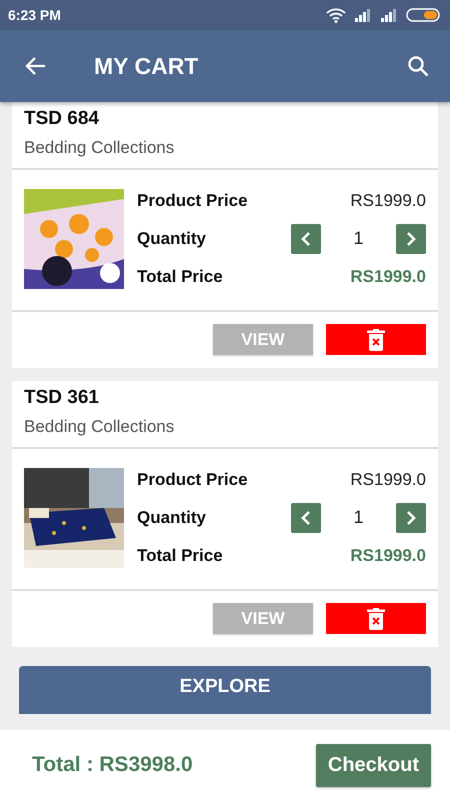 This screenshot has height=800, width=450. What do you see at coordinates (147, 66) in the screenshot?
I see `screen-title: MY CART` at bounding box center [147, 66].